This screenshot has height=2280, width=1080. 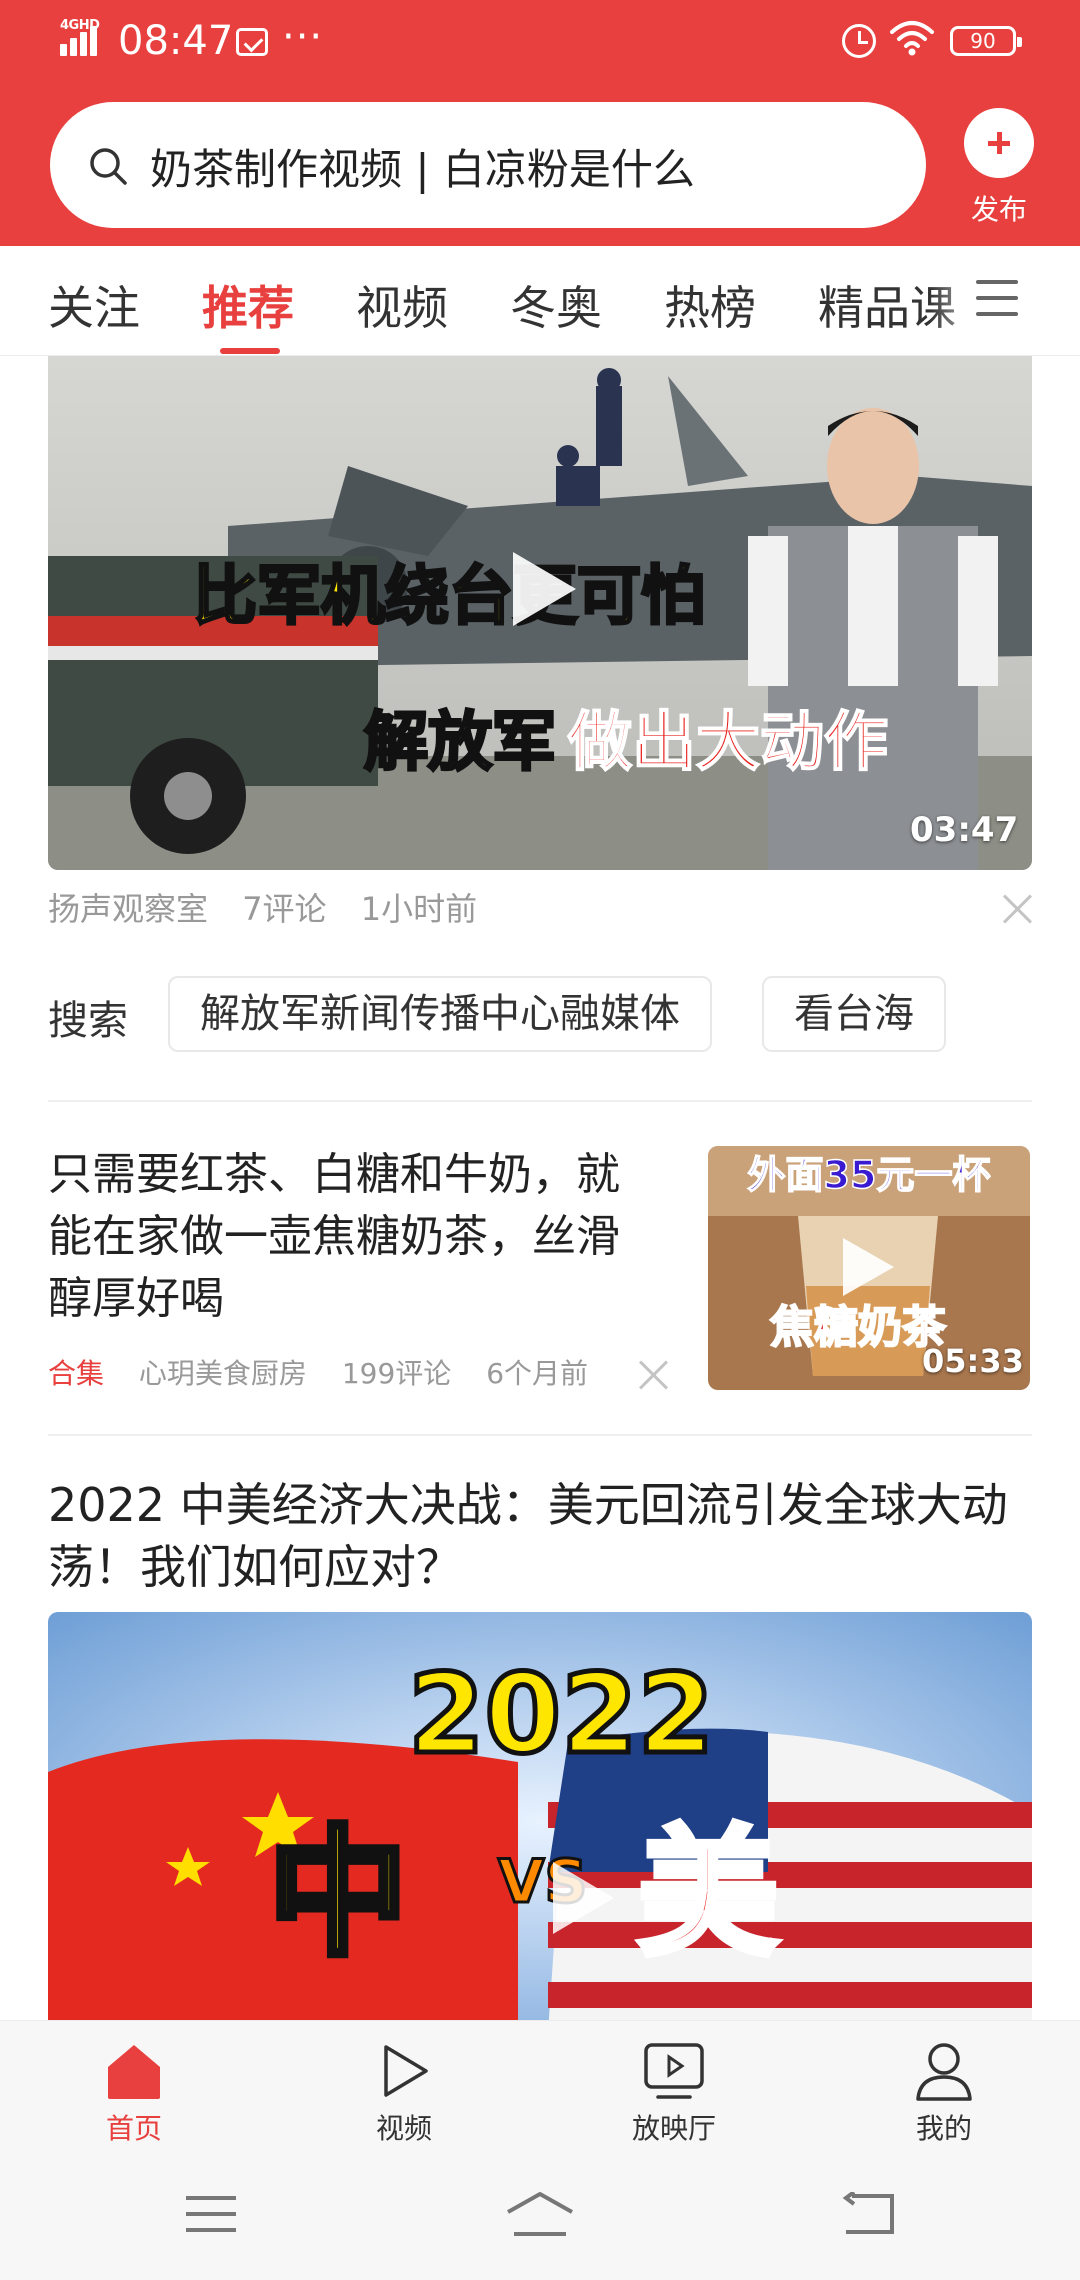 What do you see at coordinates (348, 1237) in the screenshot?
I see `article-title: 只需要红茶、白糖和牛奶，就能在家做一壶焦糖奶茶，丝滑醇厚好喝` at bounding box center [348, 1237].